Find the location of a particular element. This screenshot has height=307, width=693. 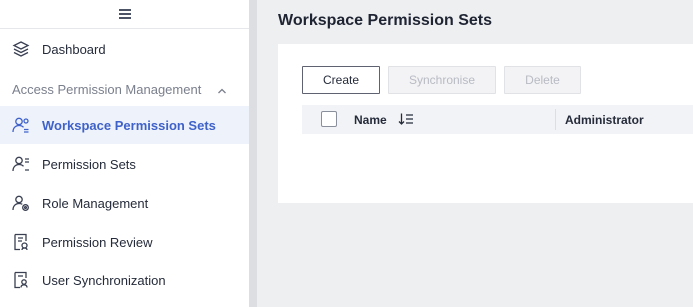

menu-toggle-button is located at coordinates (124, 14).